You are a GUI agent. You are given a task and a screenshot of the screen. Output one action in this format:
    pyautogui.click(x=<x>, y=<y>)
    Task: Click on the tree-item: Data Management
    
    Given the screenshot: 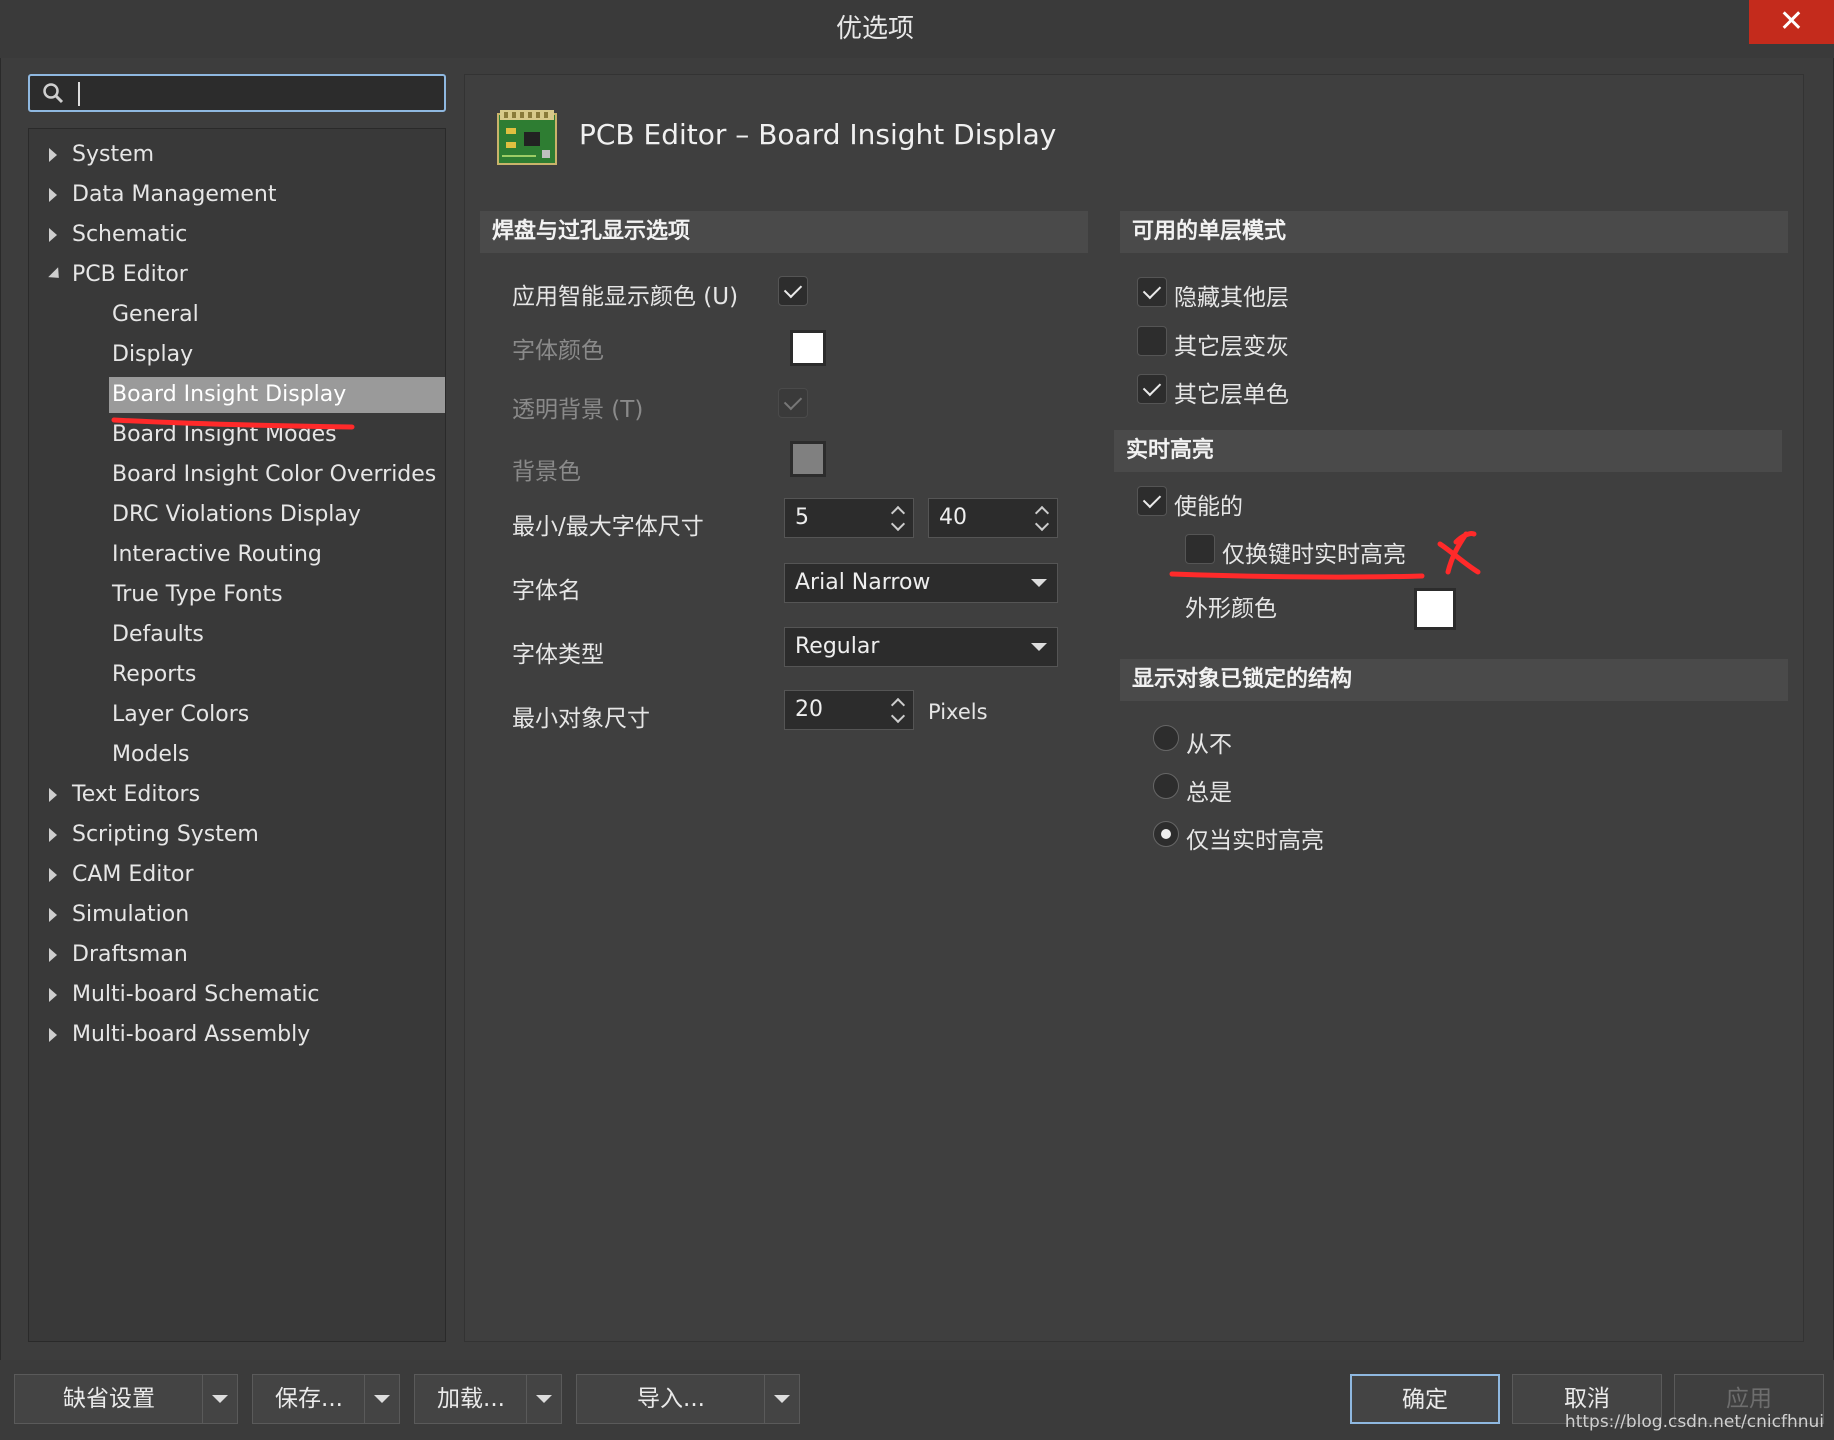 What is the action you would take?
    pyautogui.click(x=237, y=195)
    